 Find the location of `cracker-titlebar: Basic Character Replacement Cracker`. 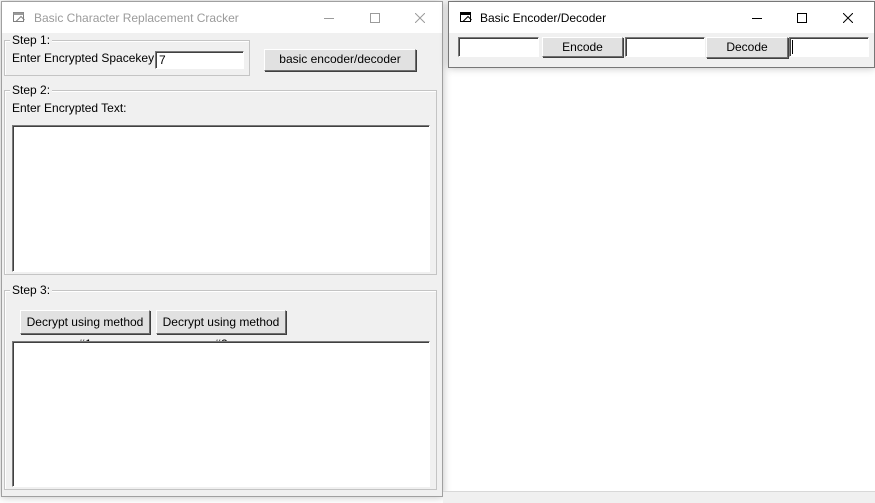

cracker-titlebar: Basic Character Replacement Cracker is located at coordinates (222, 17).